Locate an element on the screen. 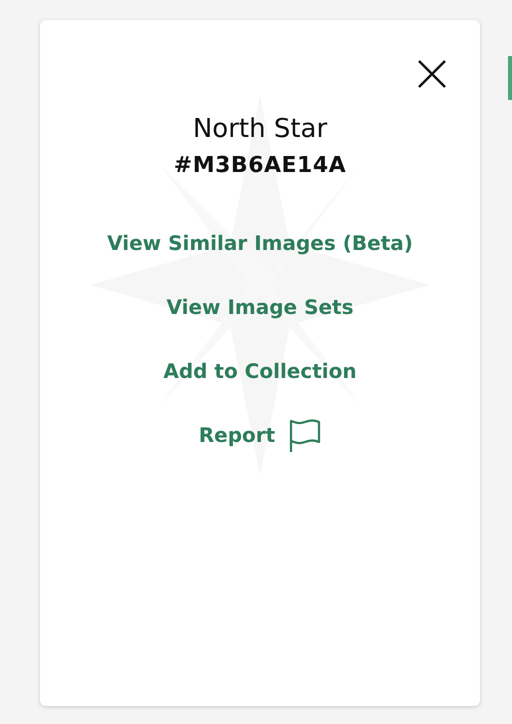 Image resolution: width=512 pixels, height=724 pixels. close-button is located at coordinates (432, 74).